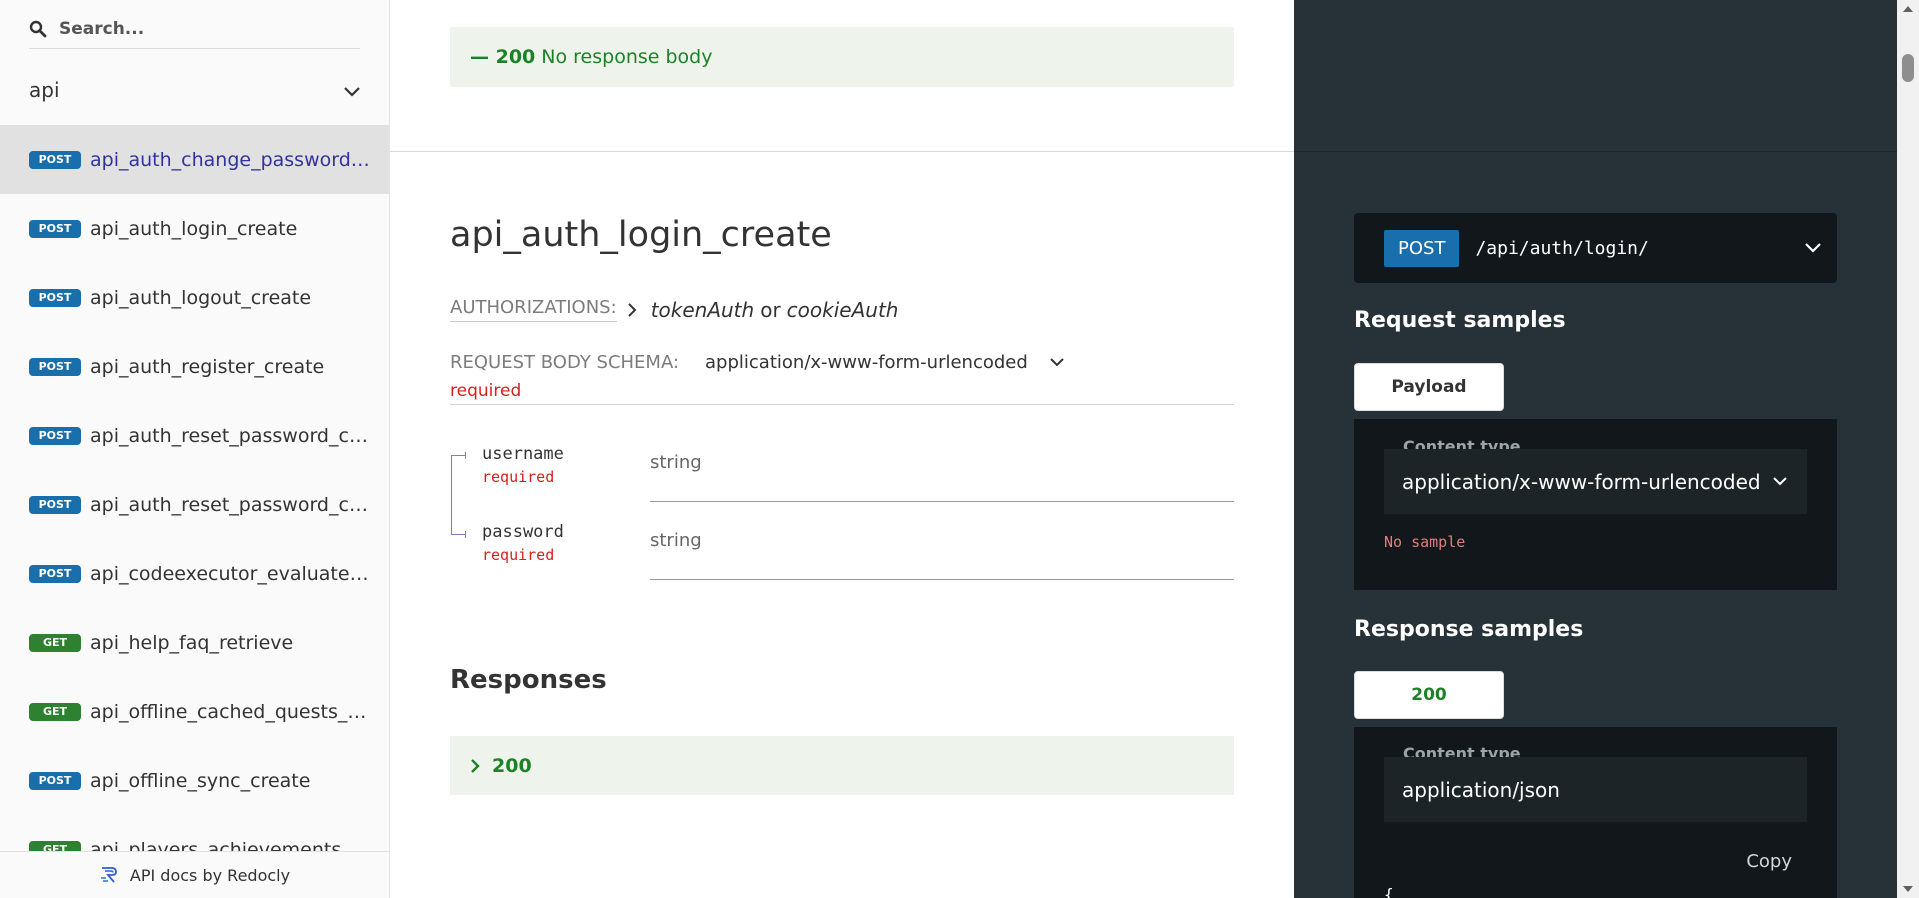 This screenshot has height=898, width=1919. What do you see at coordinates (1429, 387) in the screenshot?
I see `payload-tab: Payload` at bounding box center [1429, 387].